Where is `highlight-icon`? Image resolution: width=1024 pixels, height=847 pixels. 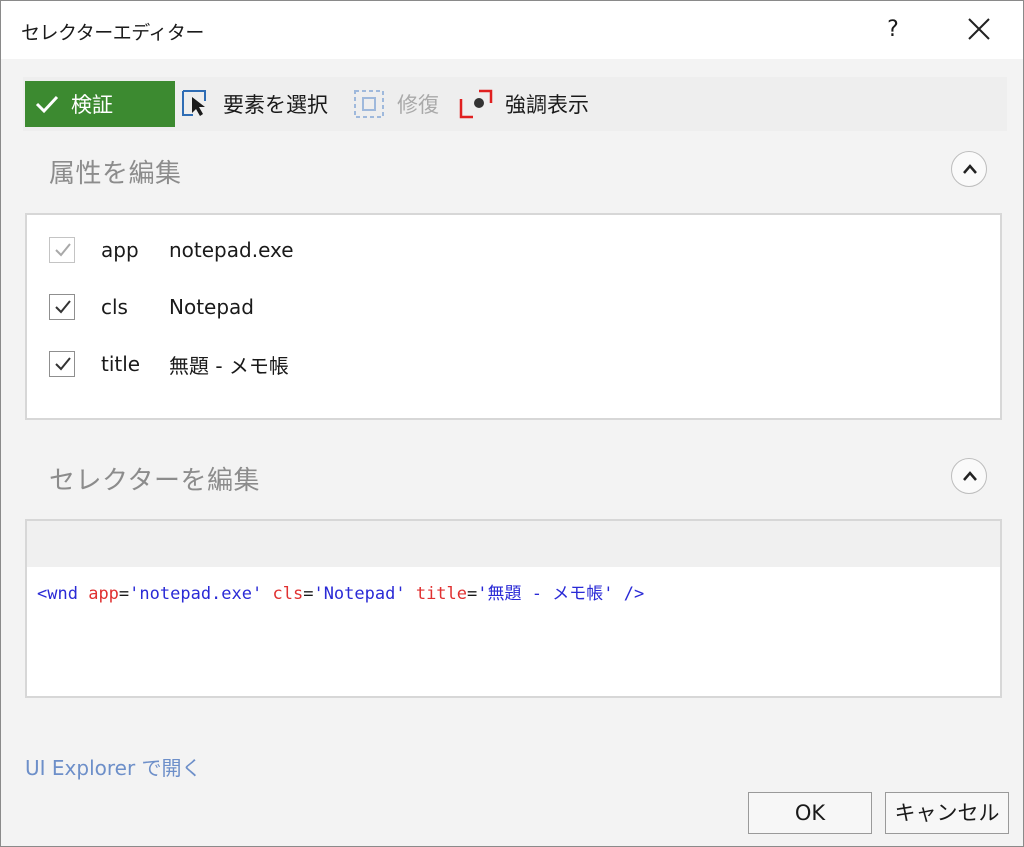 highlight-icon is located at coordinates (476, 104).